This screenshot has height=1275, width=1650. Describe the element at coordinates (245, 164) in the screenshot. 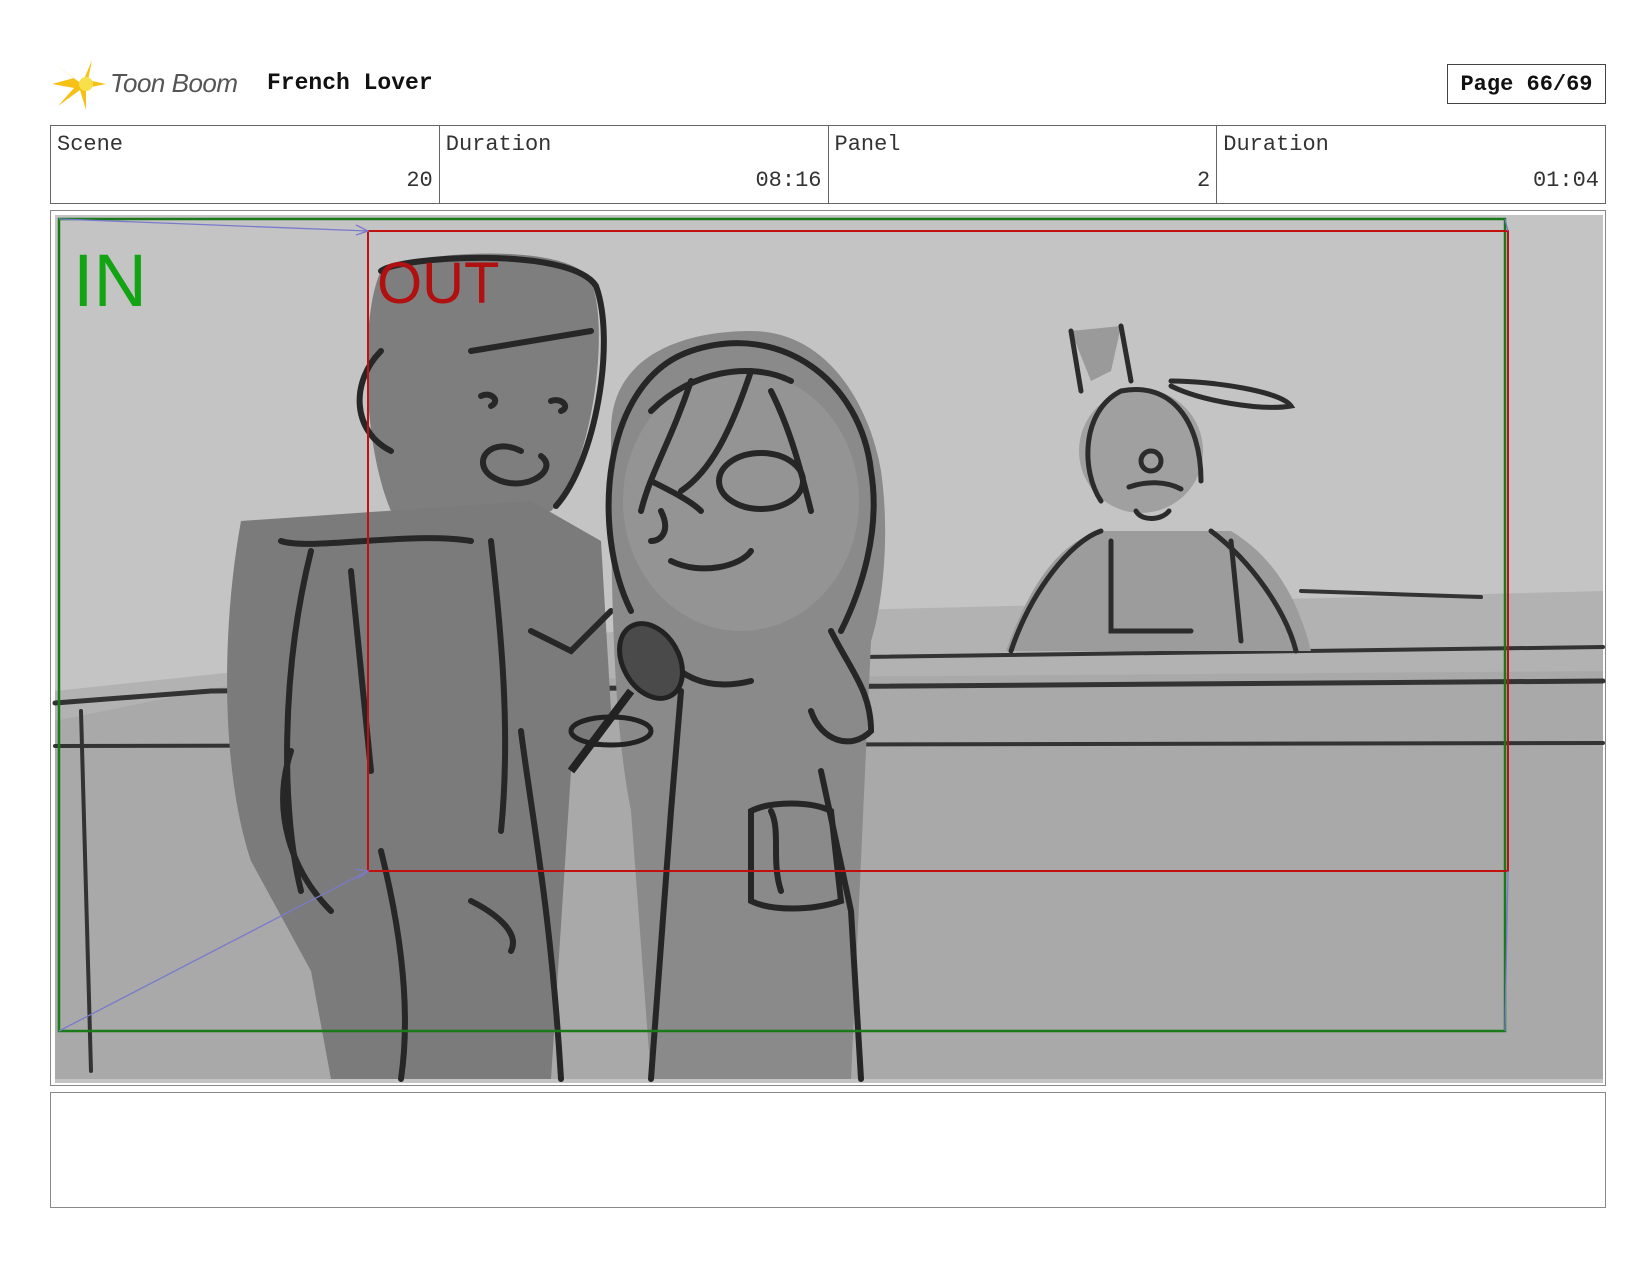

I see `scene-cell: Scene 20` at that location.